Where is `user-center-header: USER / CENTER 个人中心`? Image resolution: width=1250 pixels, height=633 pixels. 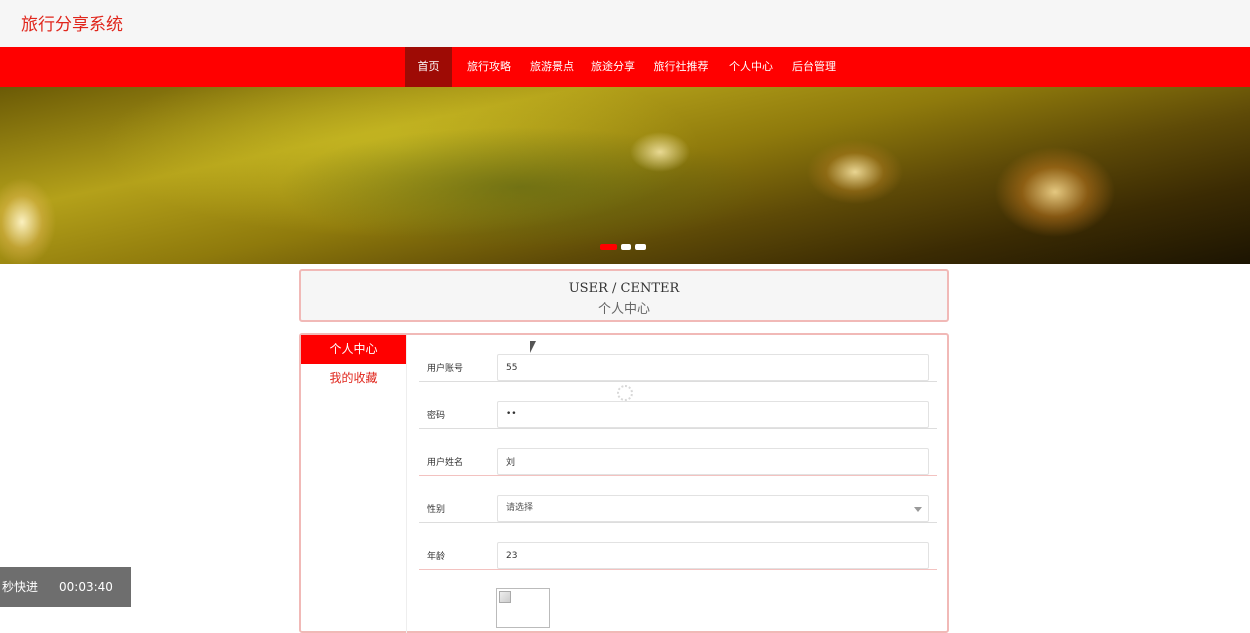 user-center-header: USER / CENTER 个人中心 is located at coordinates (624, 295).